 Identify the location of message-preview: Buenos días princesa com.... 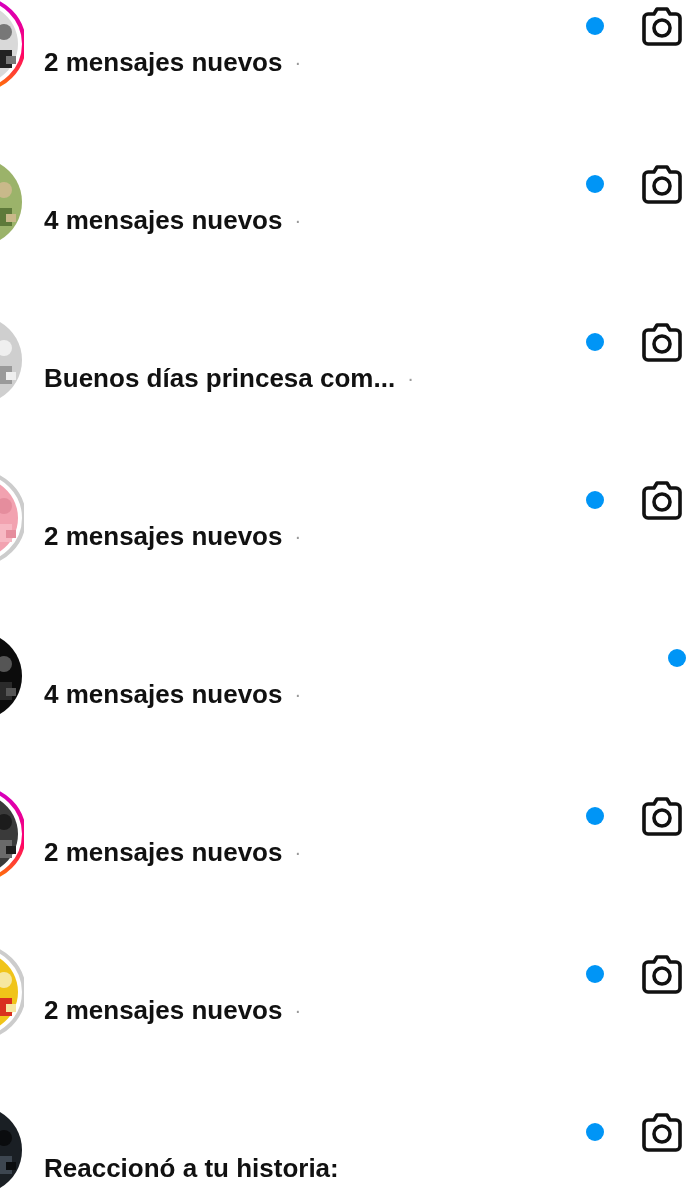
(220, 378).